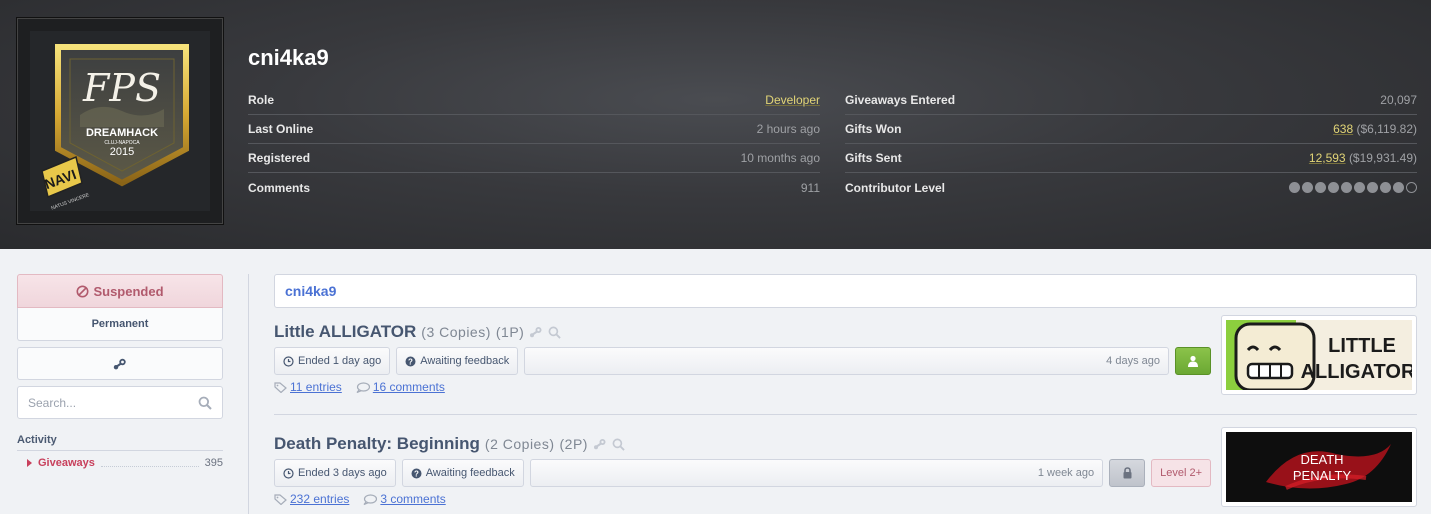  I want to click on created-pill: 1 week ago, so click(816, 473).